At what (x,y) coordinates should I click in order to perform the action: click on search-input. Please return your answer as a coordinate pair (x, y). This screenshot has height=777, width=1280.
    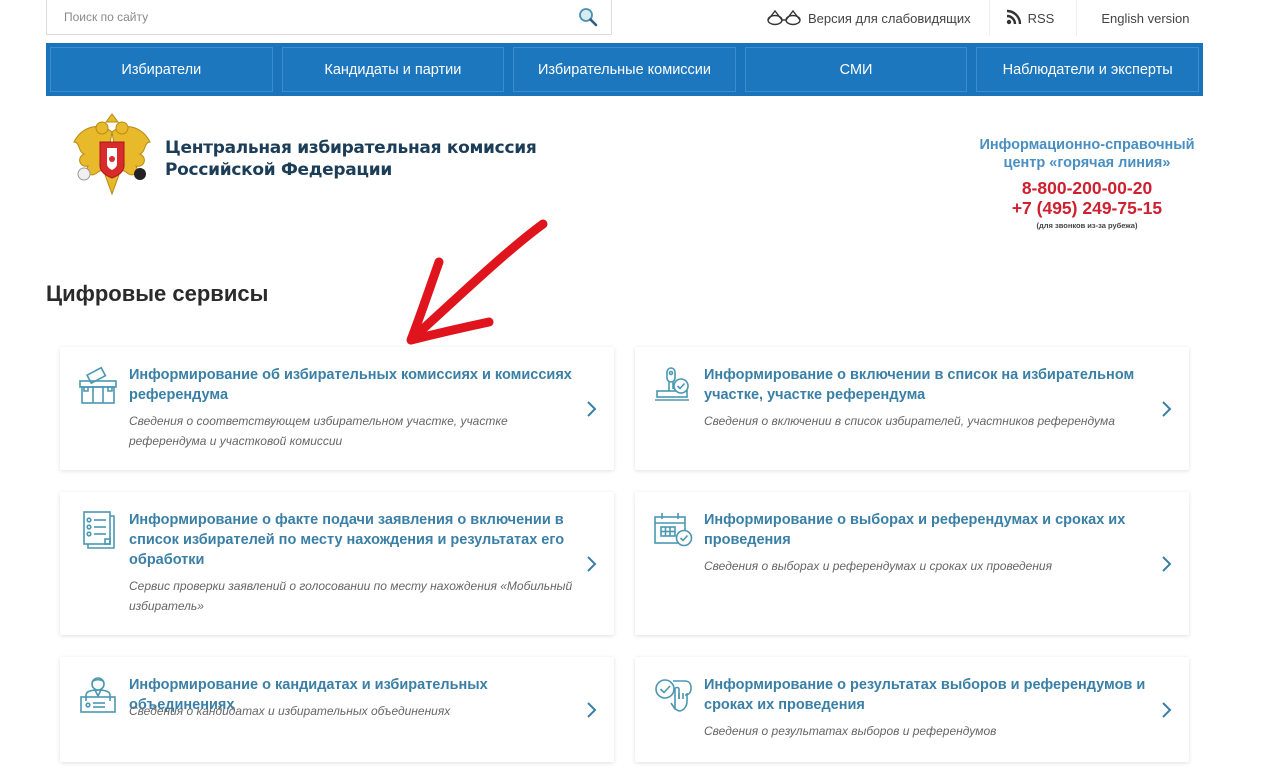
    Looking at the image, I should click on (318, 17).